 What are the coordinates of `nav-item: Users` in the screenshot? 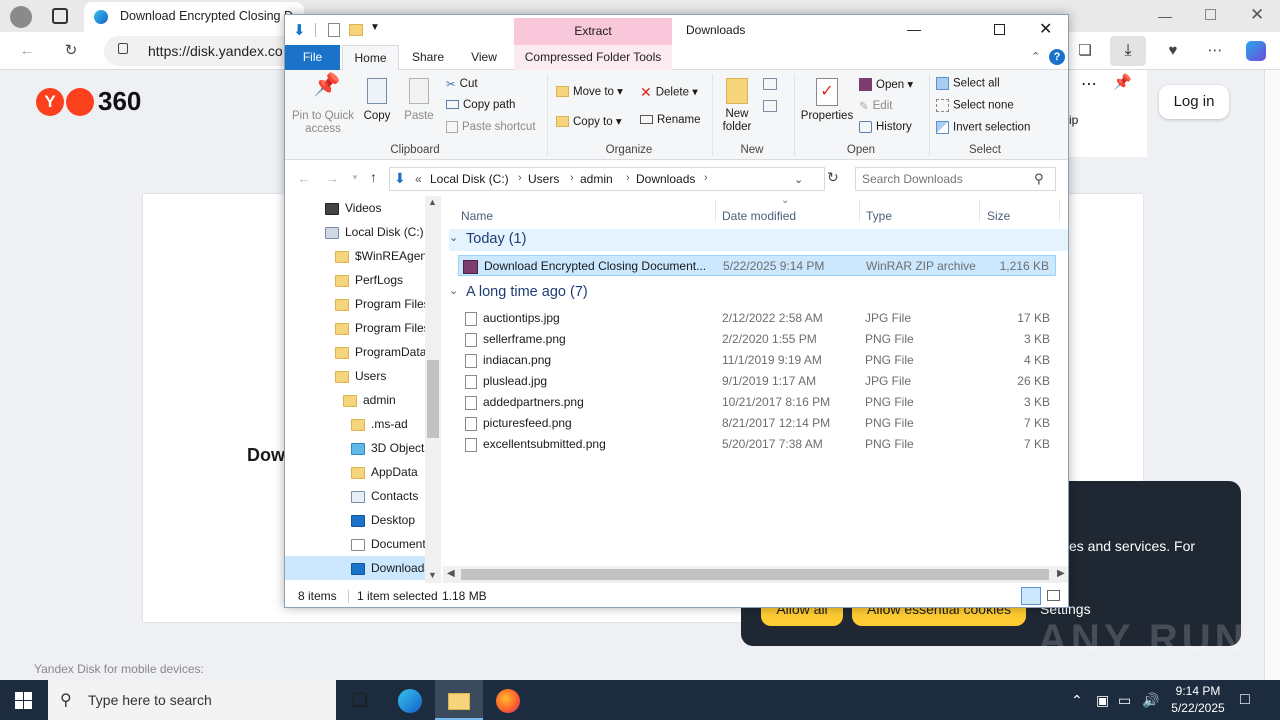 It's located at (355, 376).